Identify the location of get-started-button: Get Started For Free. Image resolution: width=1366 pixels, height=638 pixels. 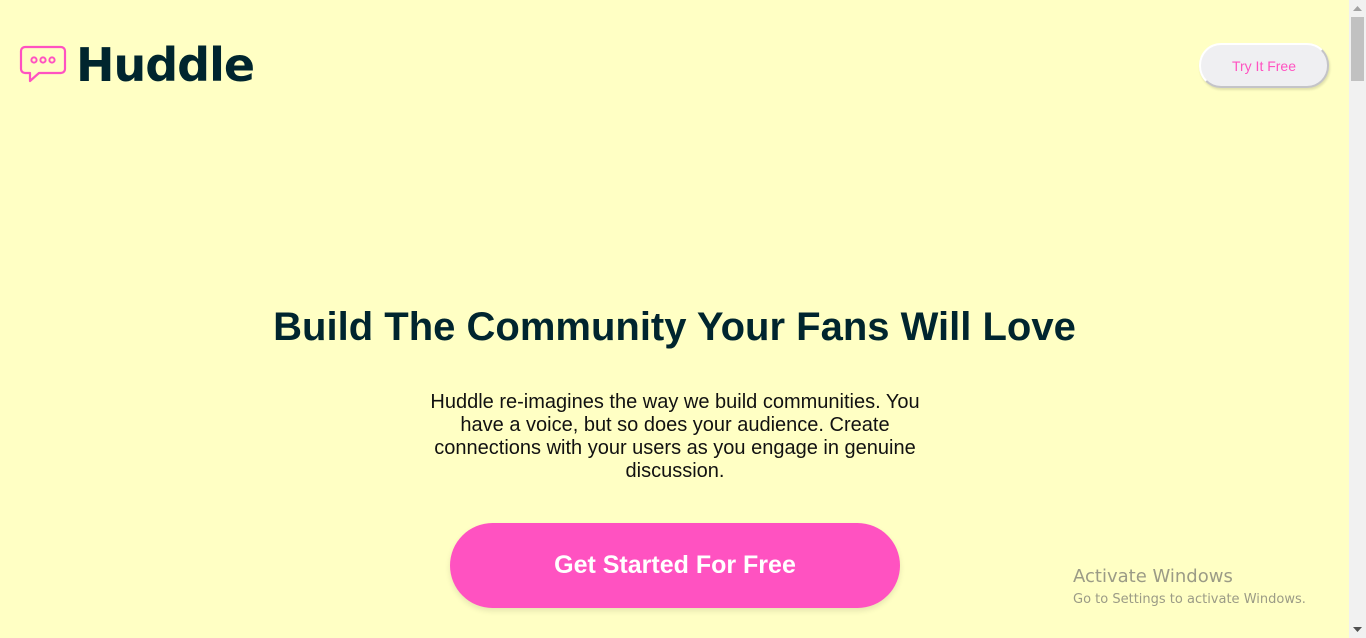
(675, 565).